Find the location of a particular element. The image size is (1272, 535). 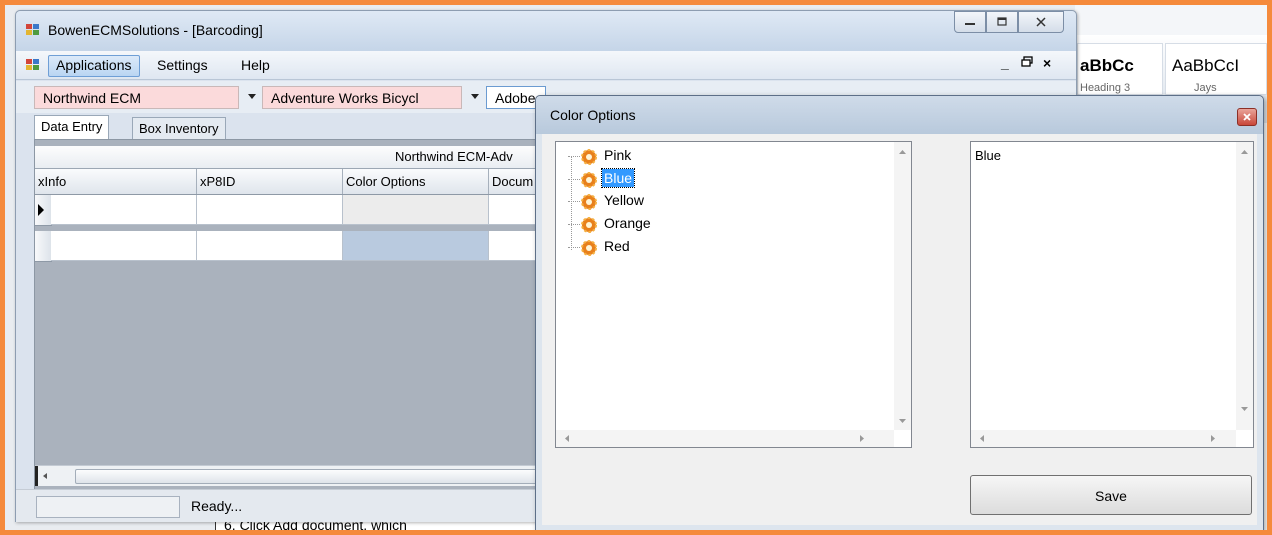

grid-header: xInfo xP8ID Color Options Docum is located at coordinates (290, 182).